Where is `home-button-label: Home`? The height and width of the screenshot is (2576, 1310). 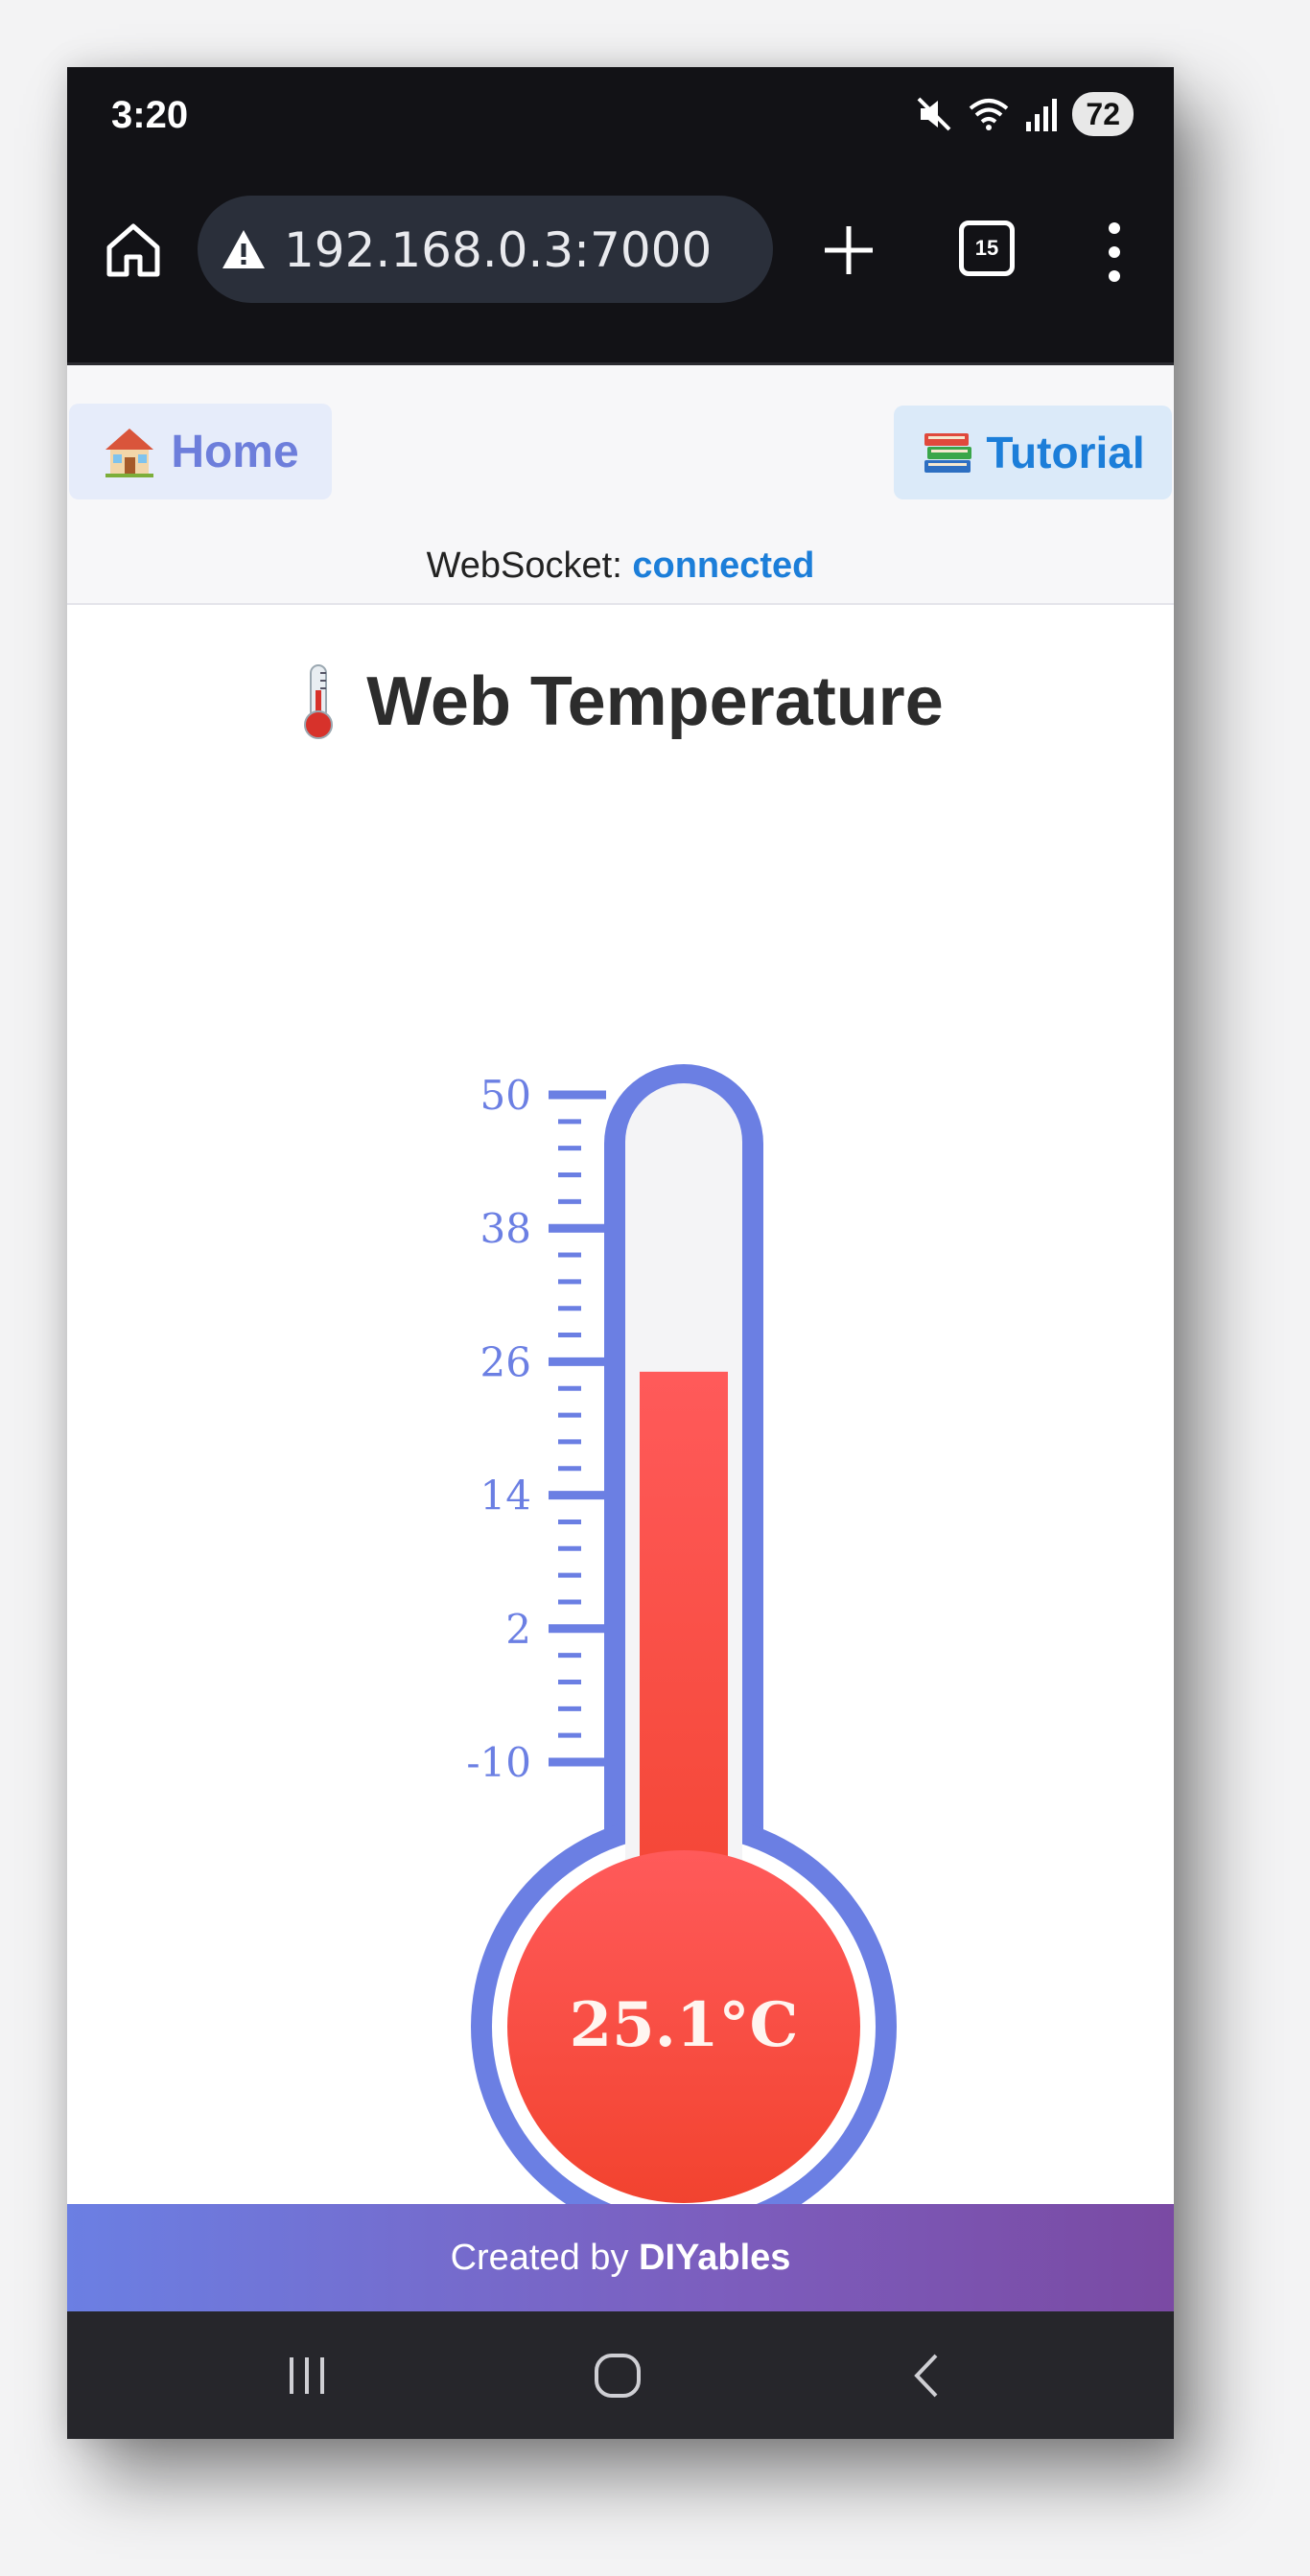 home-button-label: Home is located at coordinates (235, 452).